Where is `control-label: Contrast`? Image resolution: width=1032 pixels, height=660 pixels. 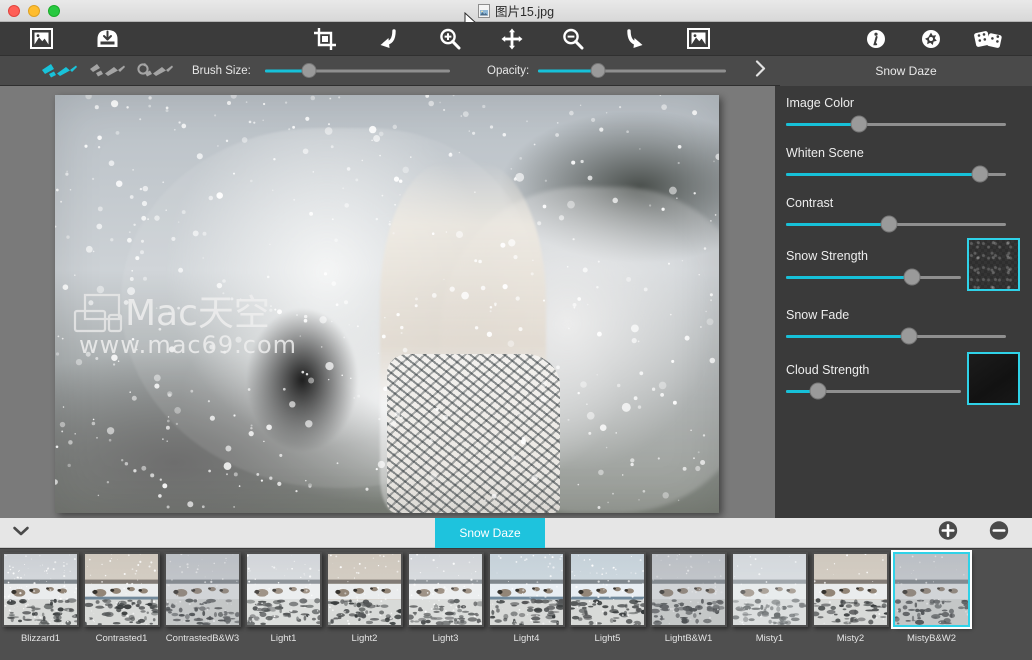 control-label: Contrast is located at coordinates (810, 203).